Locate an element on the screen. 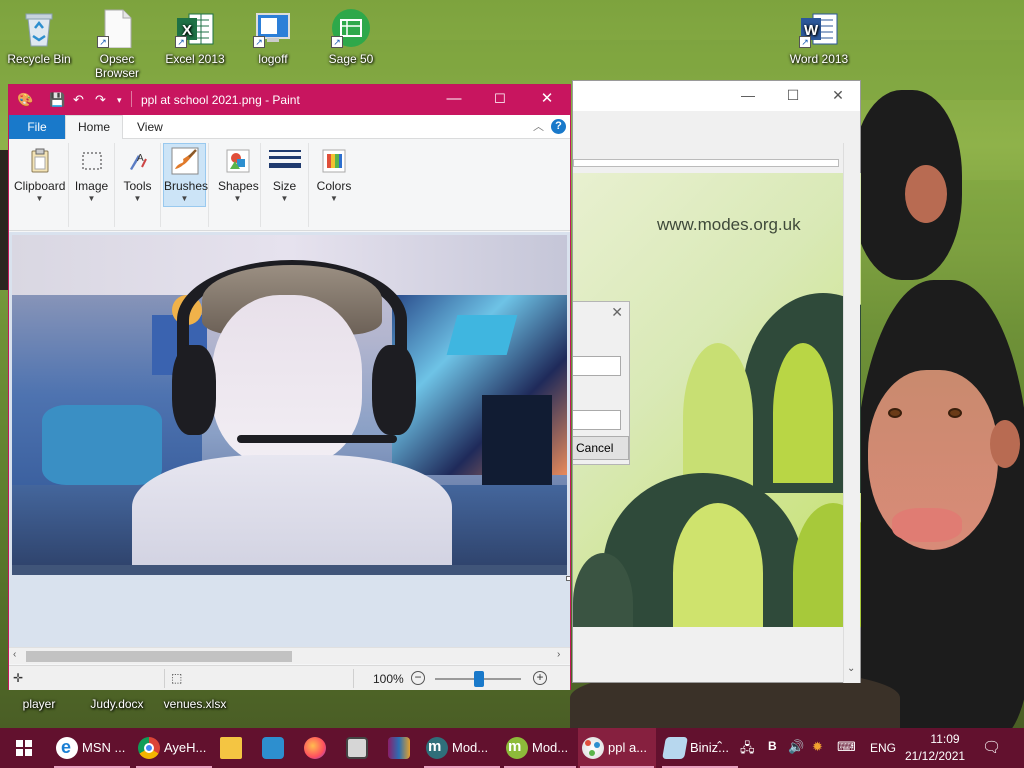 The image size is (1024, 768). ribbon-group-shapes: Shapes ▼ is located at coordinates (238, 185).